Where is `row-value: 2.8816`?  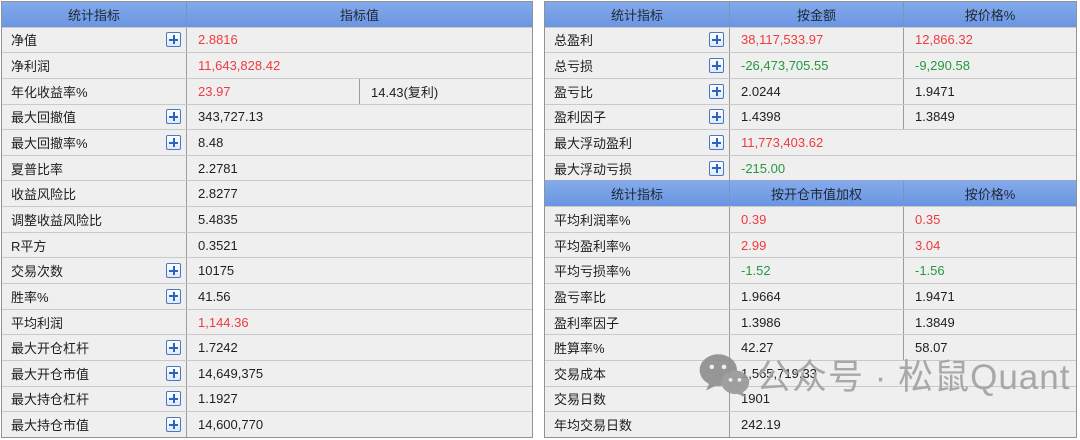 row-value: 2.8816 is located at coordinates (218, 40).